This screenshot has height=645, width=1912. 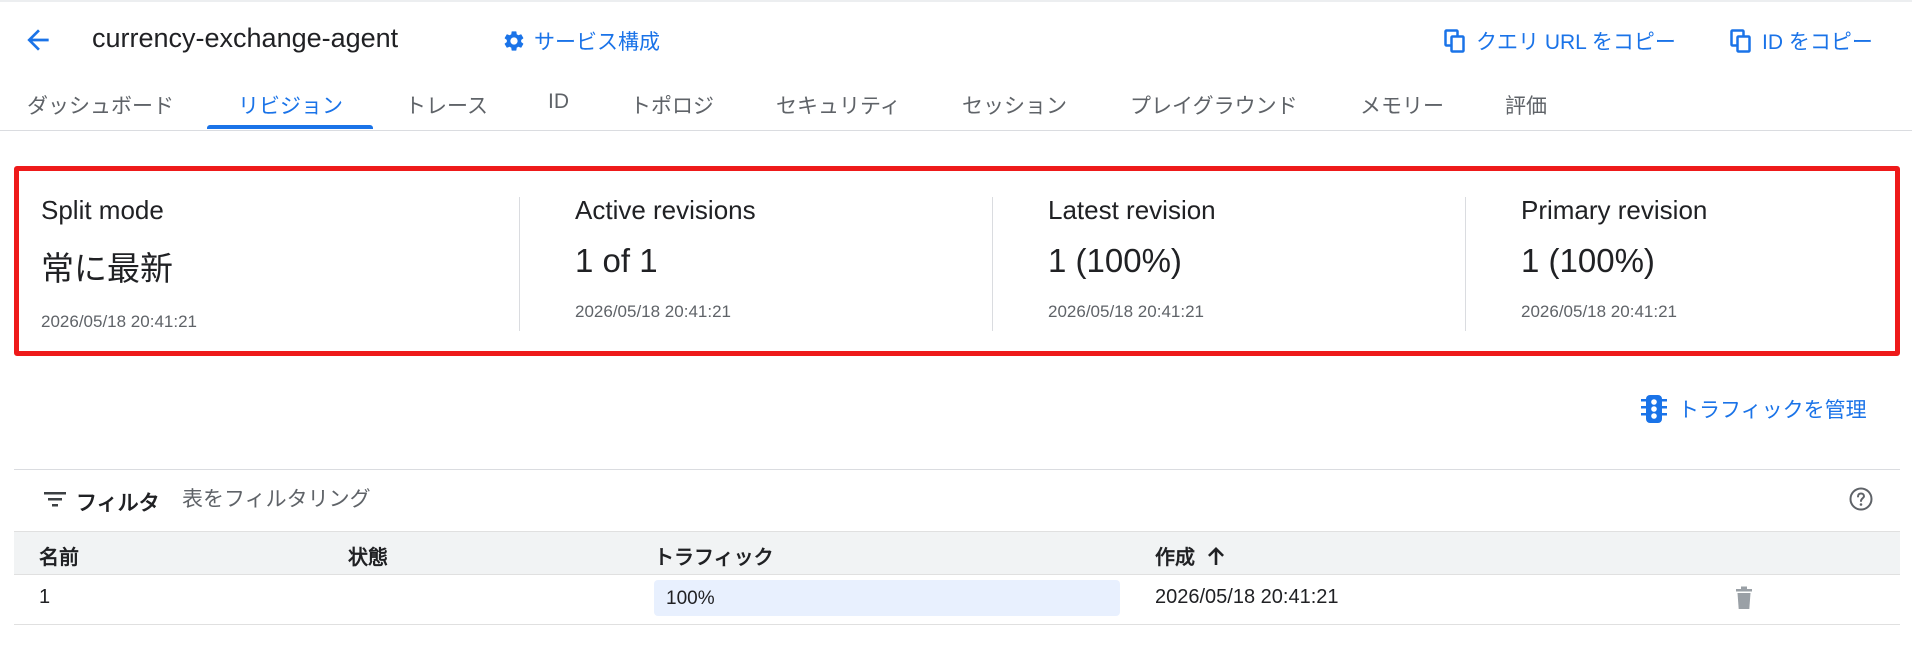 What do you see at coordinates (245, 38) in the screenshot?
I see `page-title: currency-exchange-agent` at bounding box center [245, 38].